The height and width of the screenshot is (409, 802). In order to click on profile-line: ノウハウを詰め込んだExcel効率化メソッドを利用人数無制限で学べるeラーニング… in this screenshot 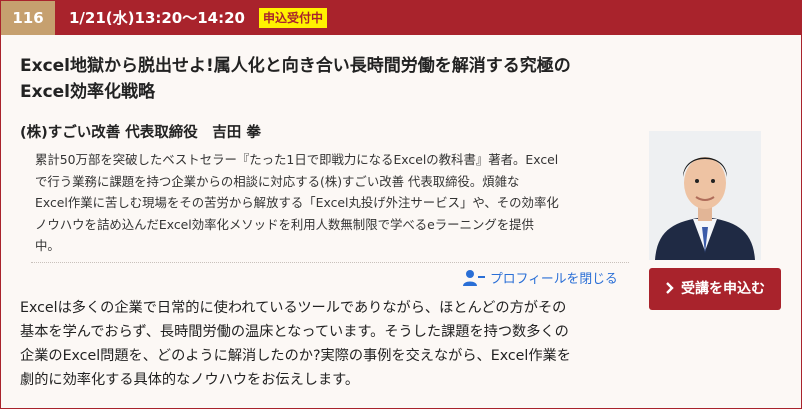, I will do `click(284, 224)`.